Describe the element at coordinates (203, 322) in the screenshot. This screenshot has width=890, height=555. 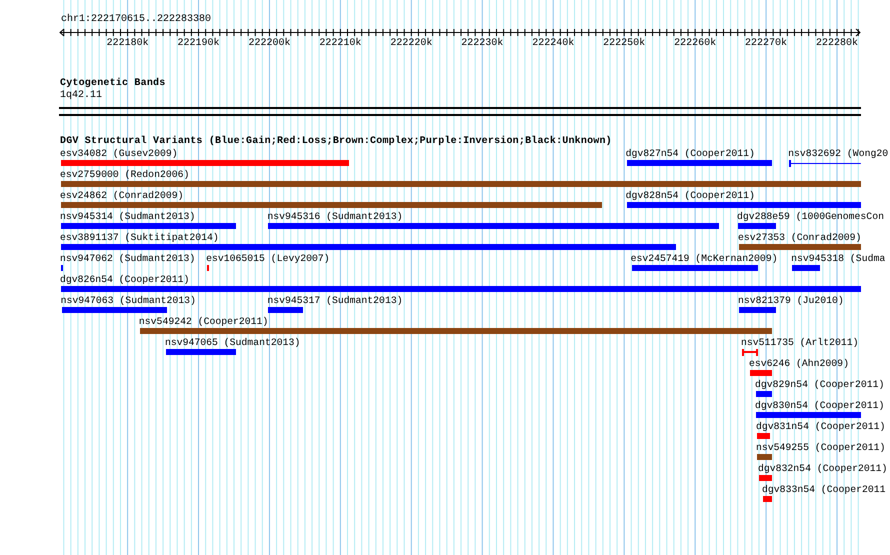
I see `variant-label: nsv549242 (Cooper2011)` at that location.